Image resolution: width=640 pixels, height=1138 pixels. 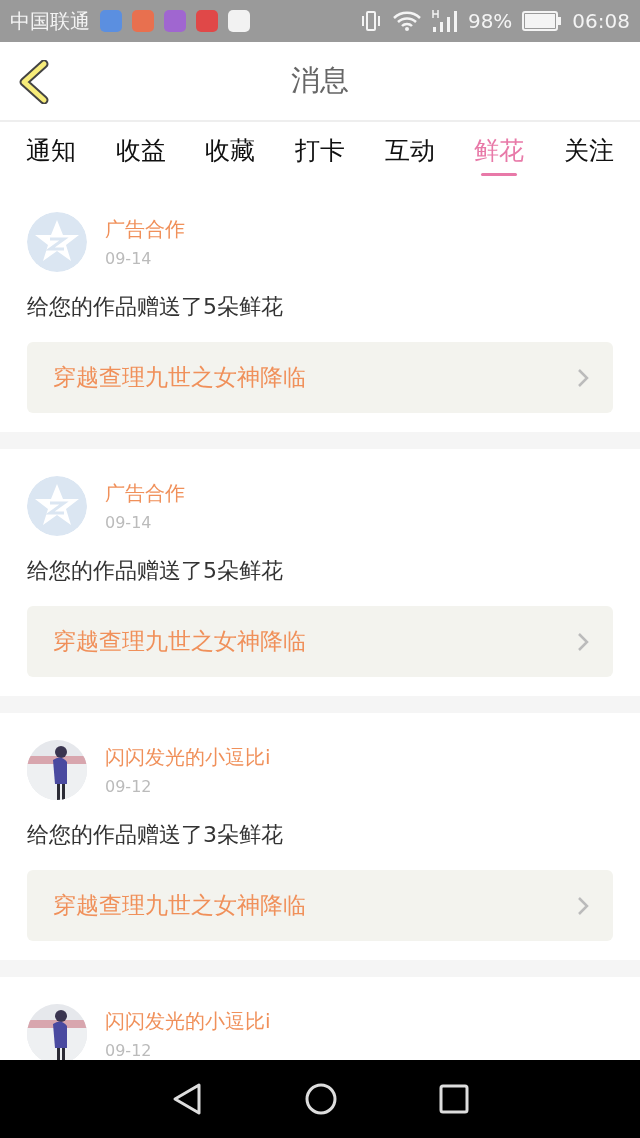 I want to click on carrier-name: 中国联通, so click(x=50, y=21).